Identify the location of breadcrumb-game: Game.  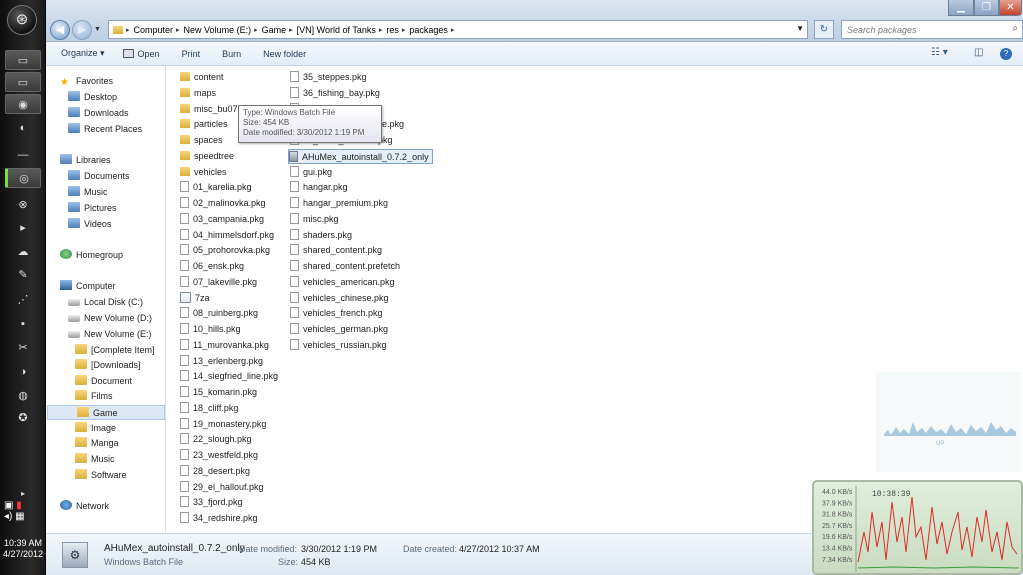
(274, 30).